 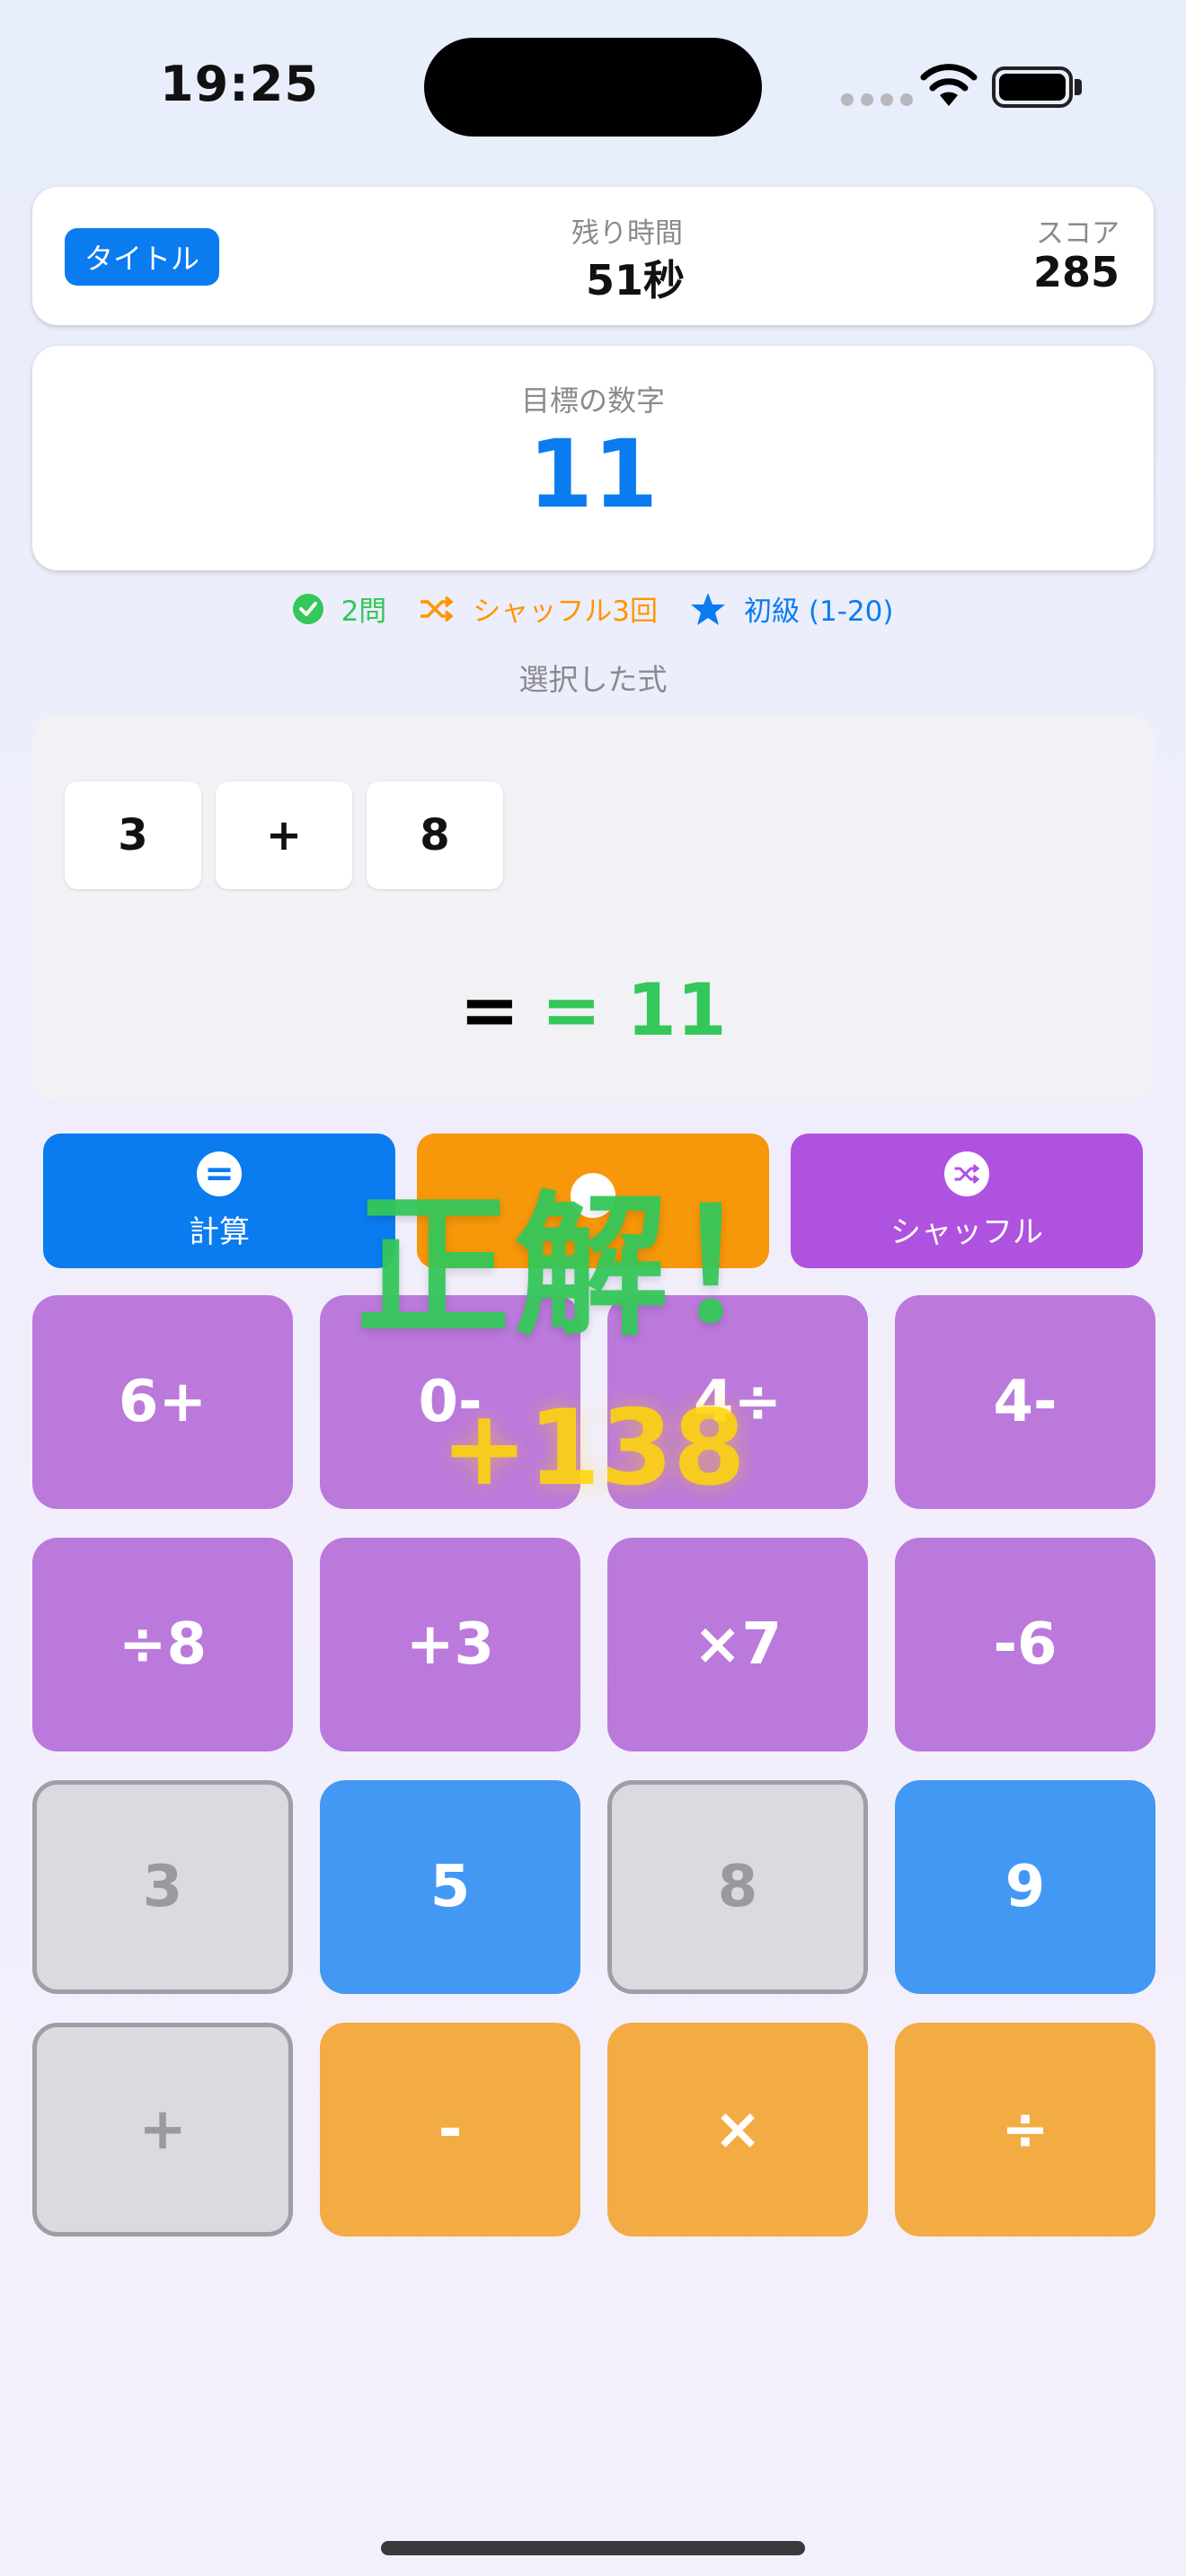 What do you see at coordinates (162, 2129) in the screenshot?
I see `operator-key-used: +` at bounding box center [162, 2129].